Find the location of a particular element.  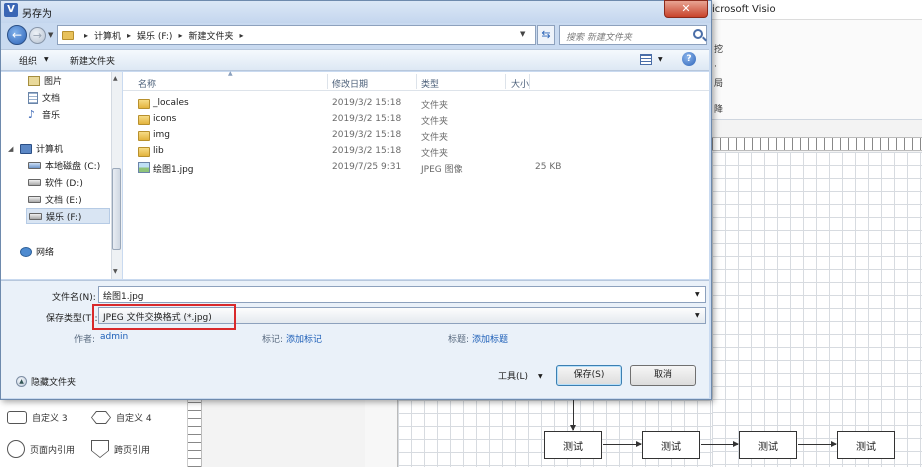

arrow-right-icon: → is located at coordinates (37, 35).